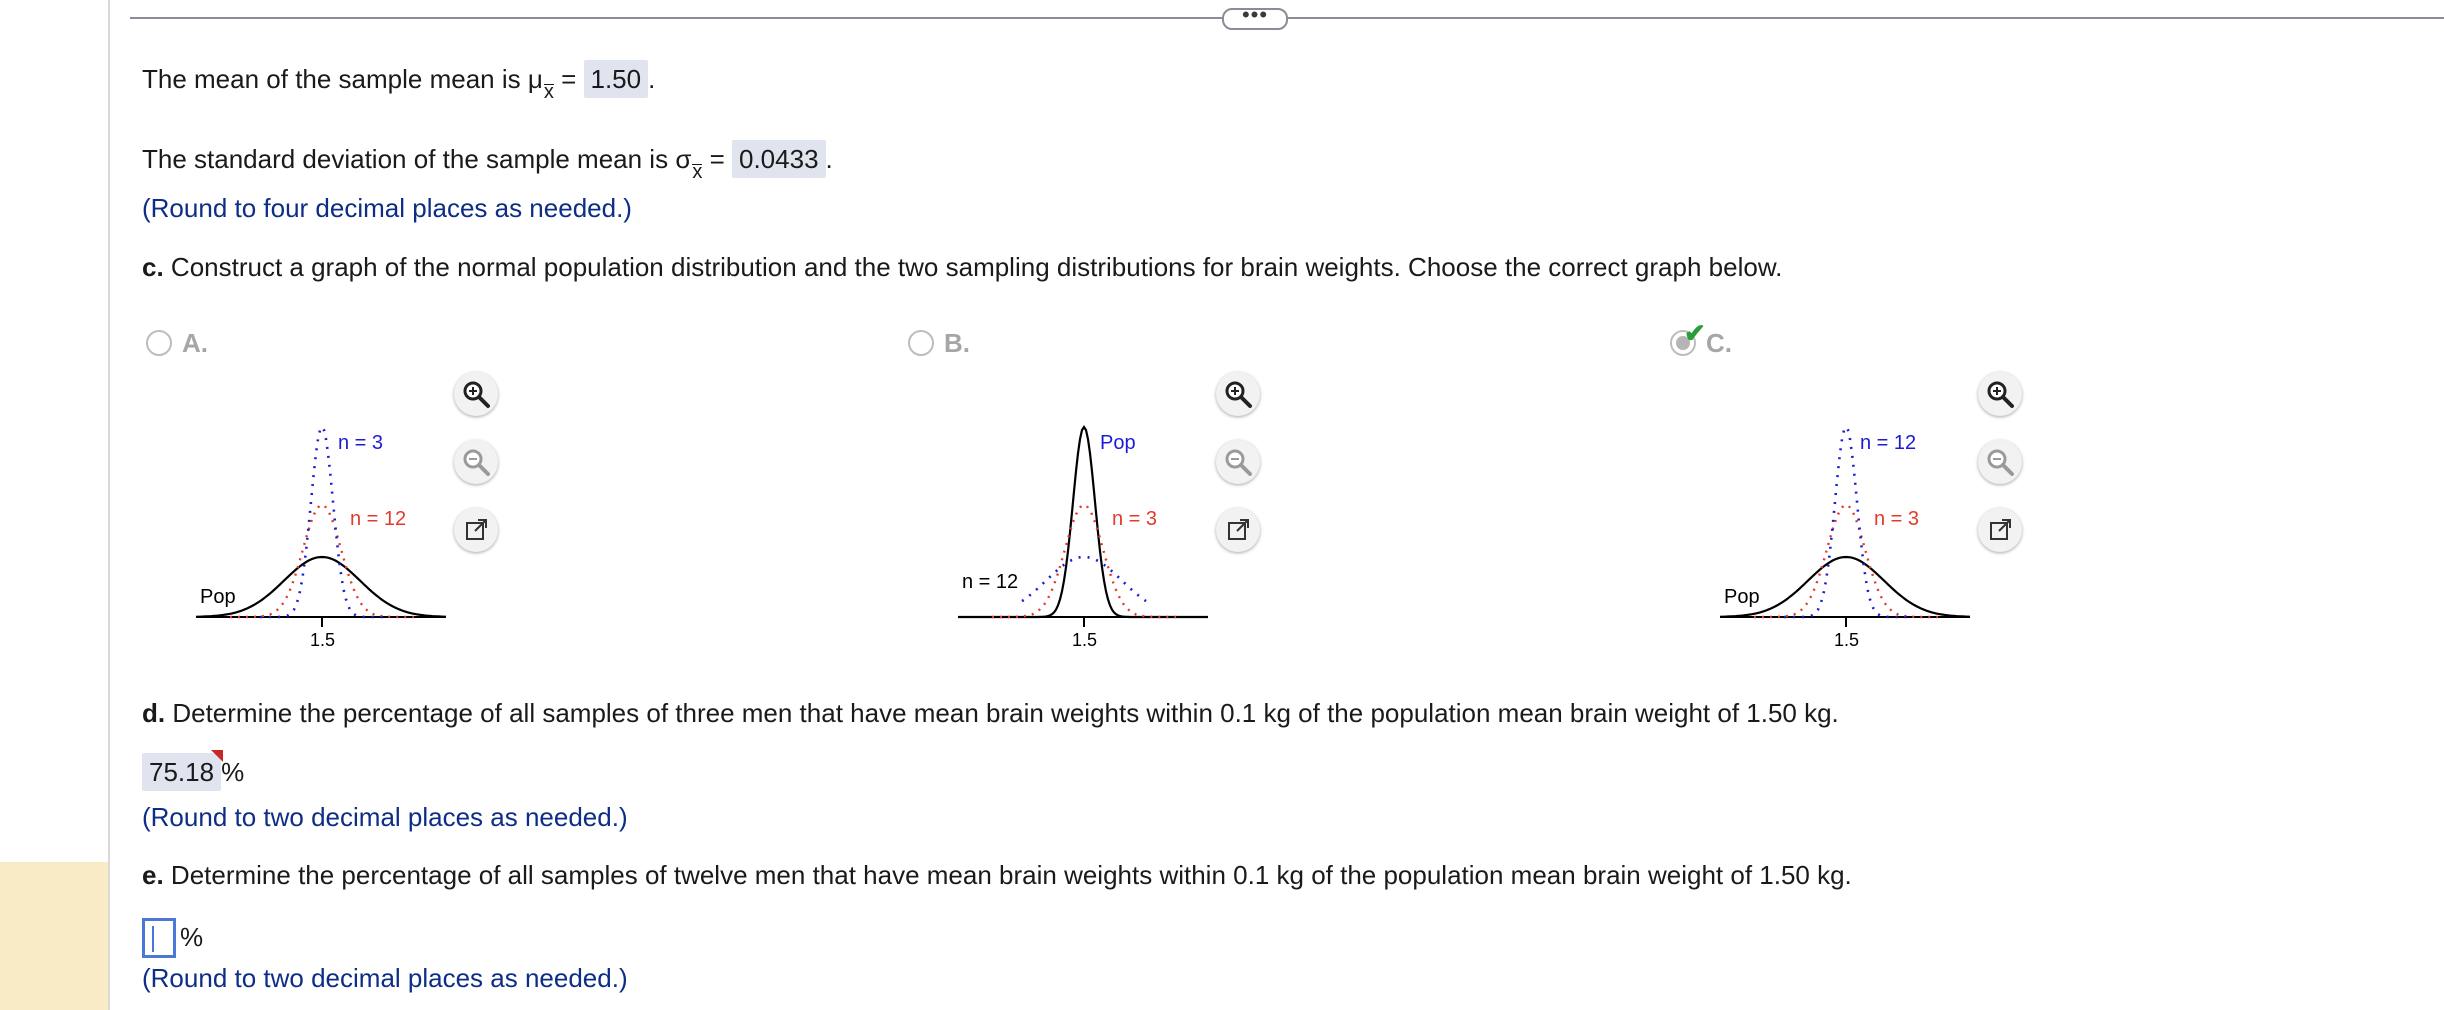 This screenshot has height=1010, width=2444. Describe the element at coordinates (177, 343) in the screenshot. I see `option-a: A.` at that location.